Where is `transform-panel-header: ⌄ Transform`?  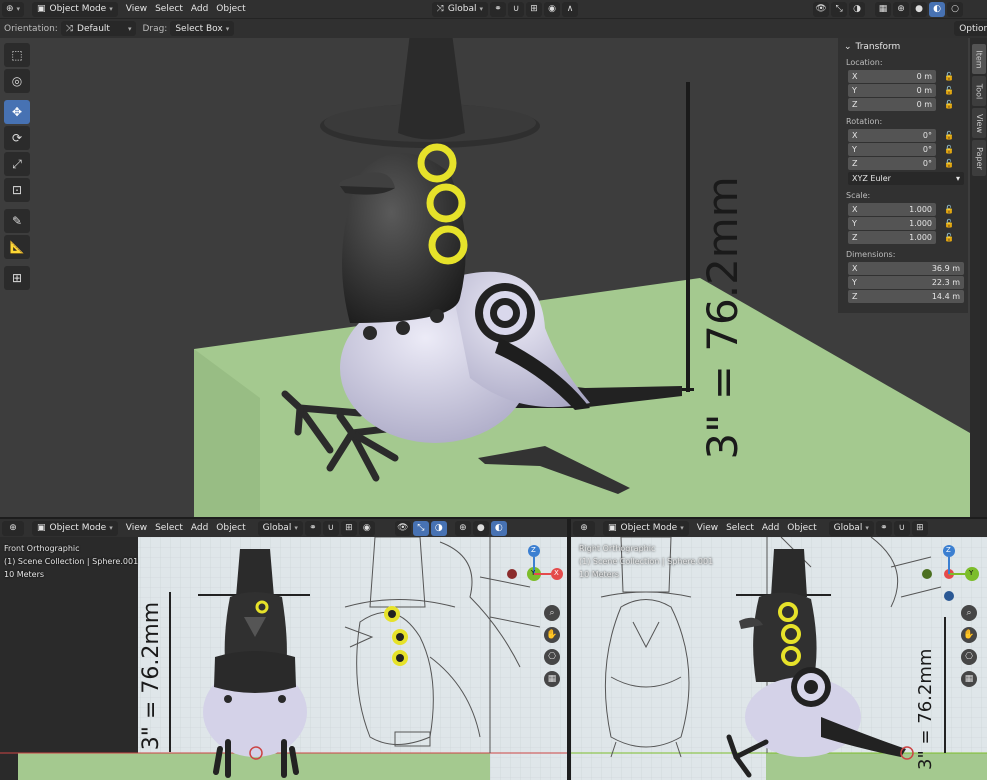 transform-panel-header: ⌄ Transform is located at coordinates (903, 47).